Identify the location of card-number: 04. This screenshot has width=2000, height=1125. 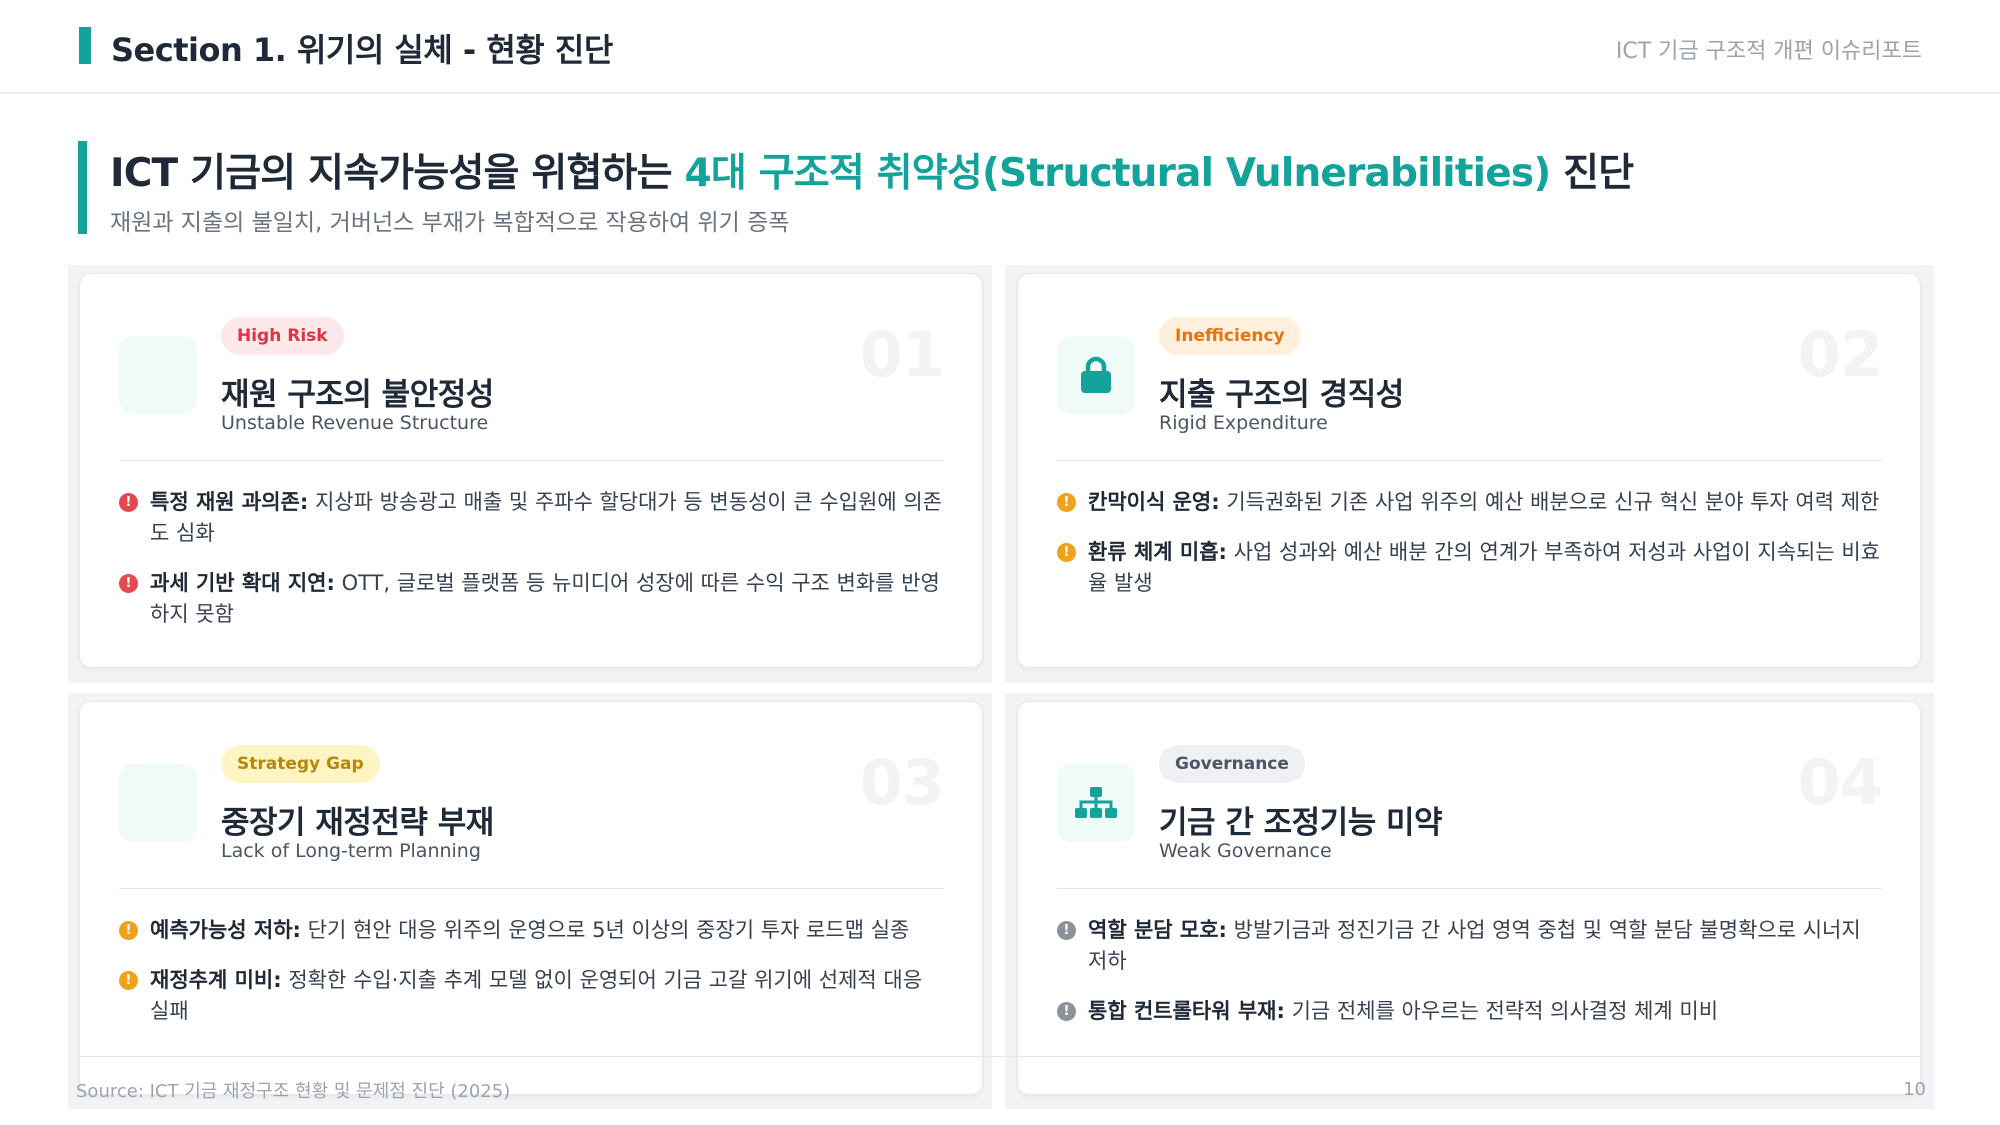
(1840, 782).